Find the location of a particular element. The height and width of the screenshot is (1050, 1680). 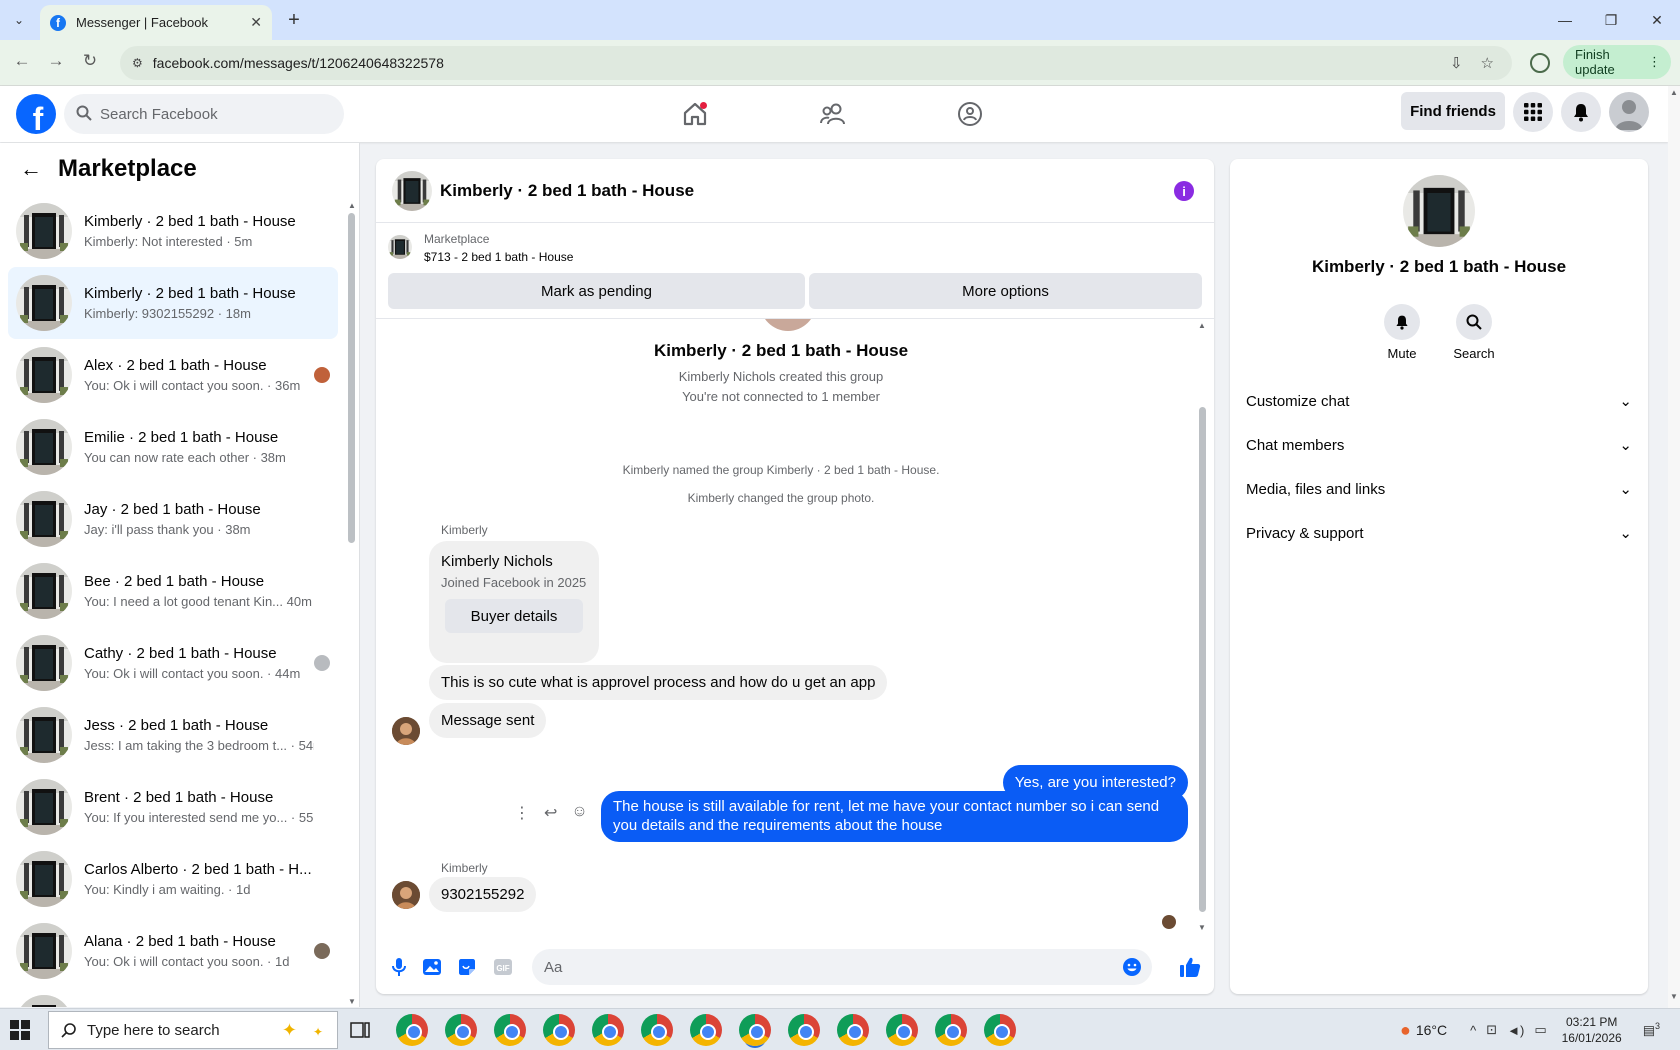

chat-scrollbar-thumb is located at coordinates (1202, 659).